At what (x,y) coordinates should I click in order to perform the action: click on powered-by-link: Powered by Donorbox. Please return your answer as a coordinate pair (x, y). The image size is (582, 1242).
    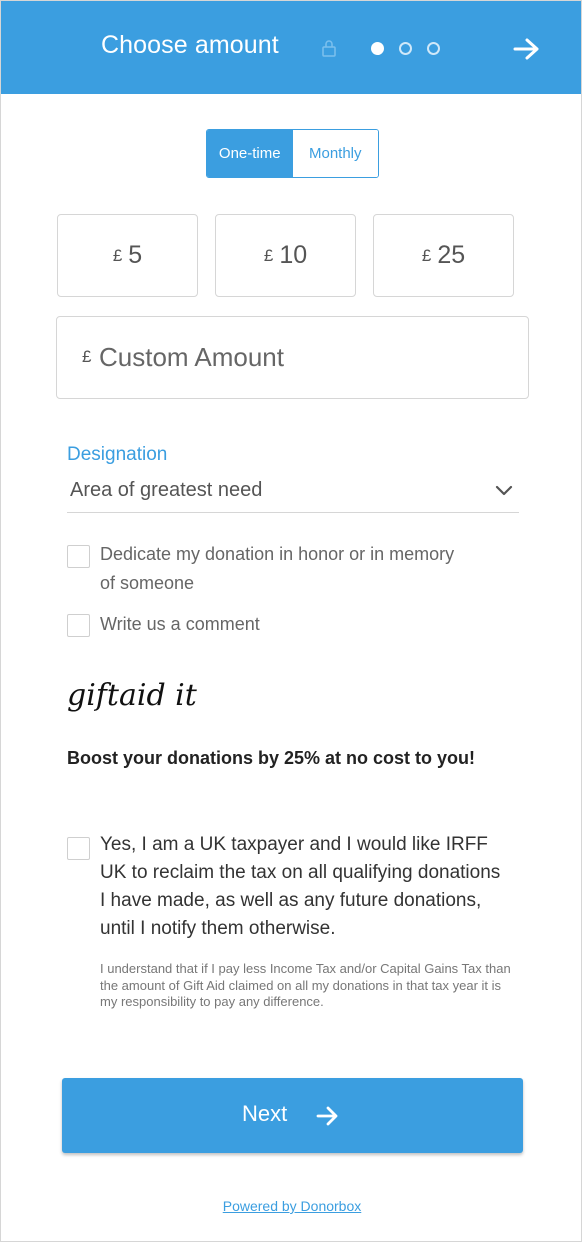
    Looking at the image, I should click on (291, 1206).